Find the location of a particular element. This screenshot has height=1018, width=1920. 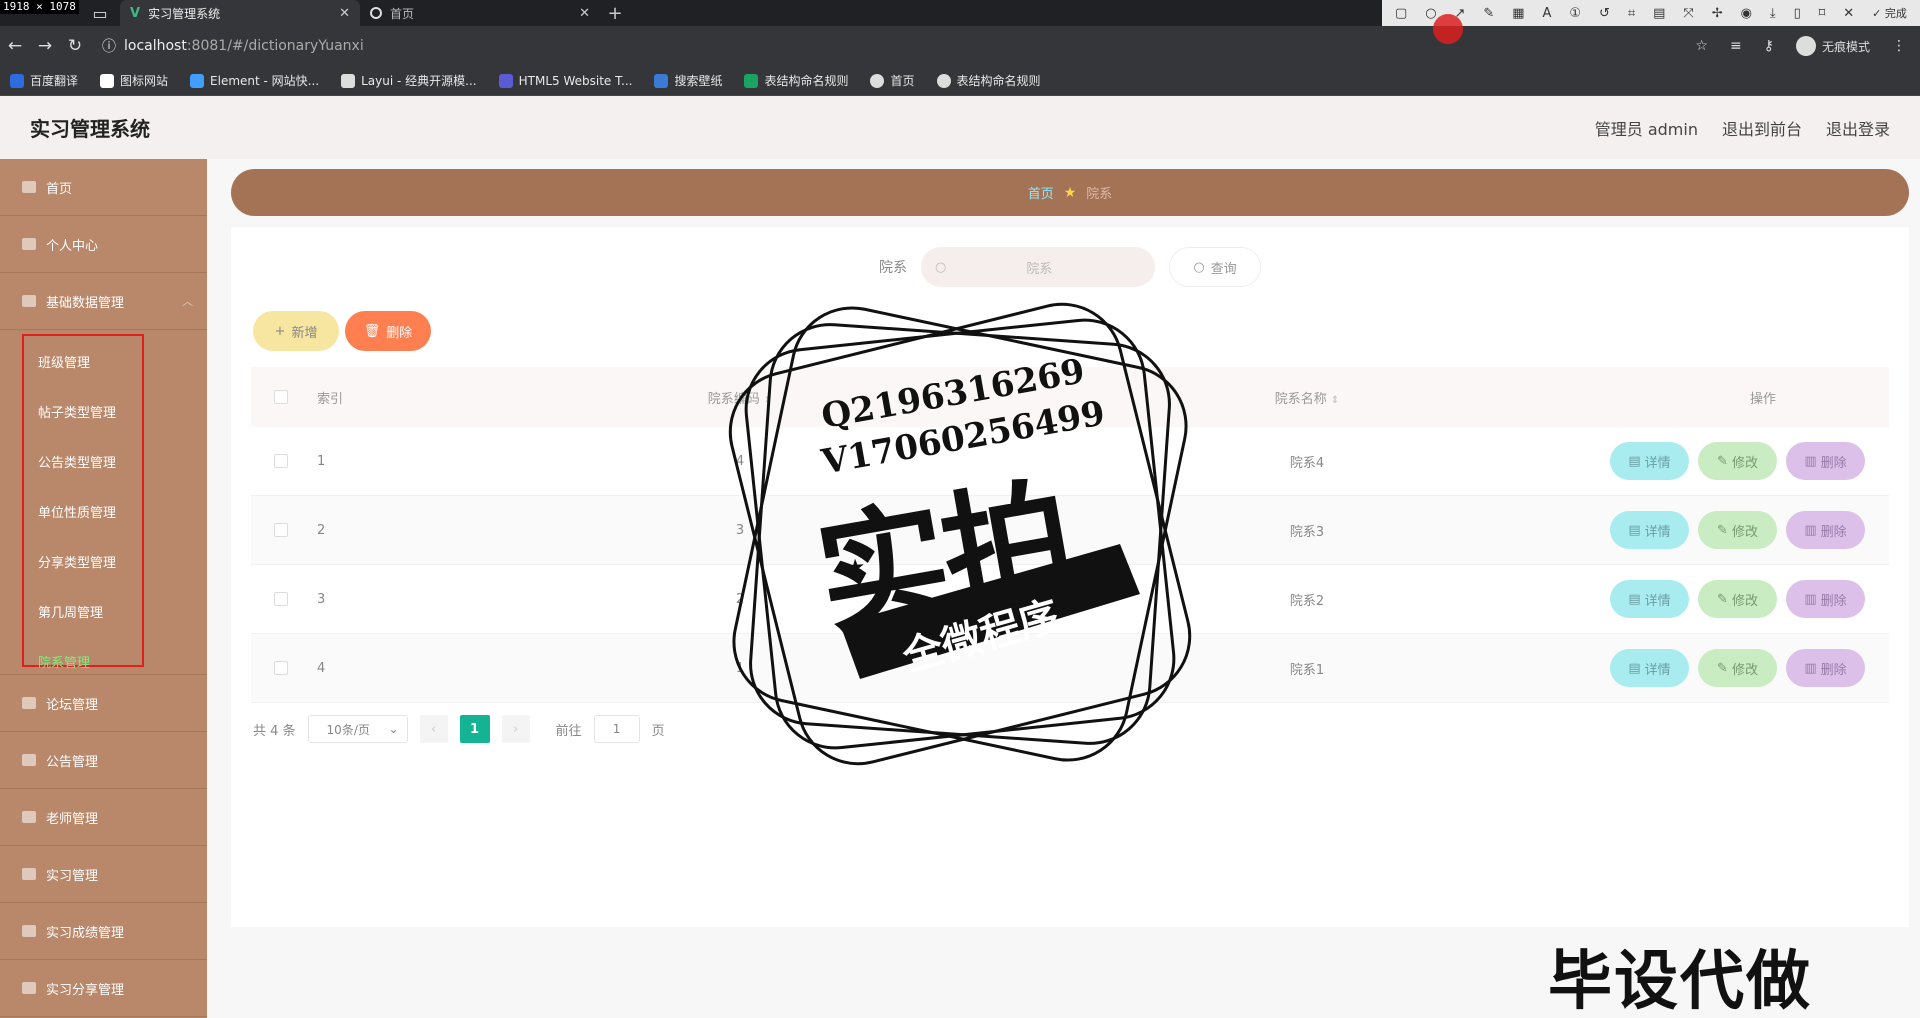

breadcrumb-home: 首页 is located at coordinates (1041, 192).